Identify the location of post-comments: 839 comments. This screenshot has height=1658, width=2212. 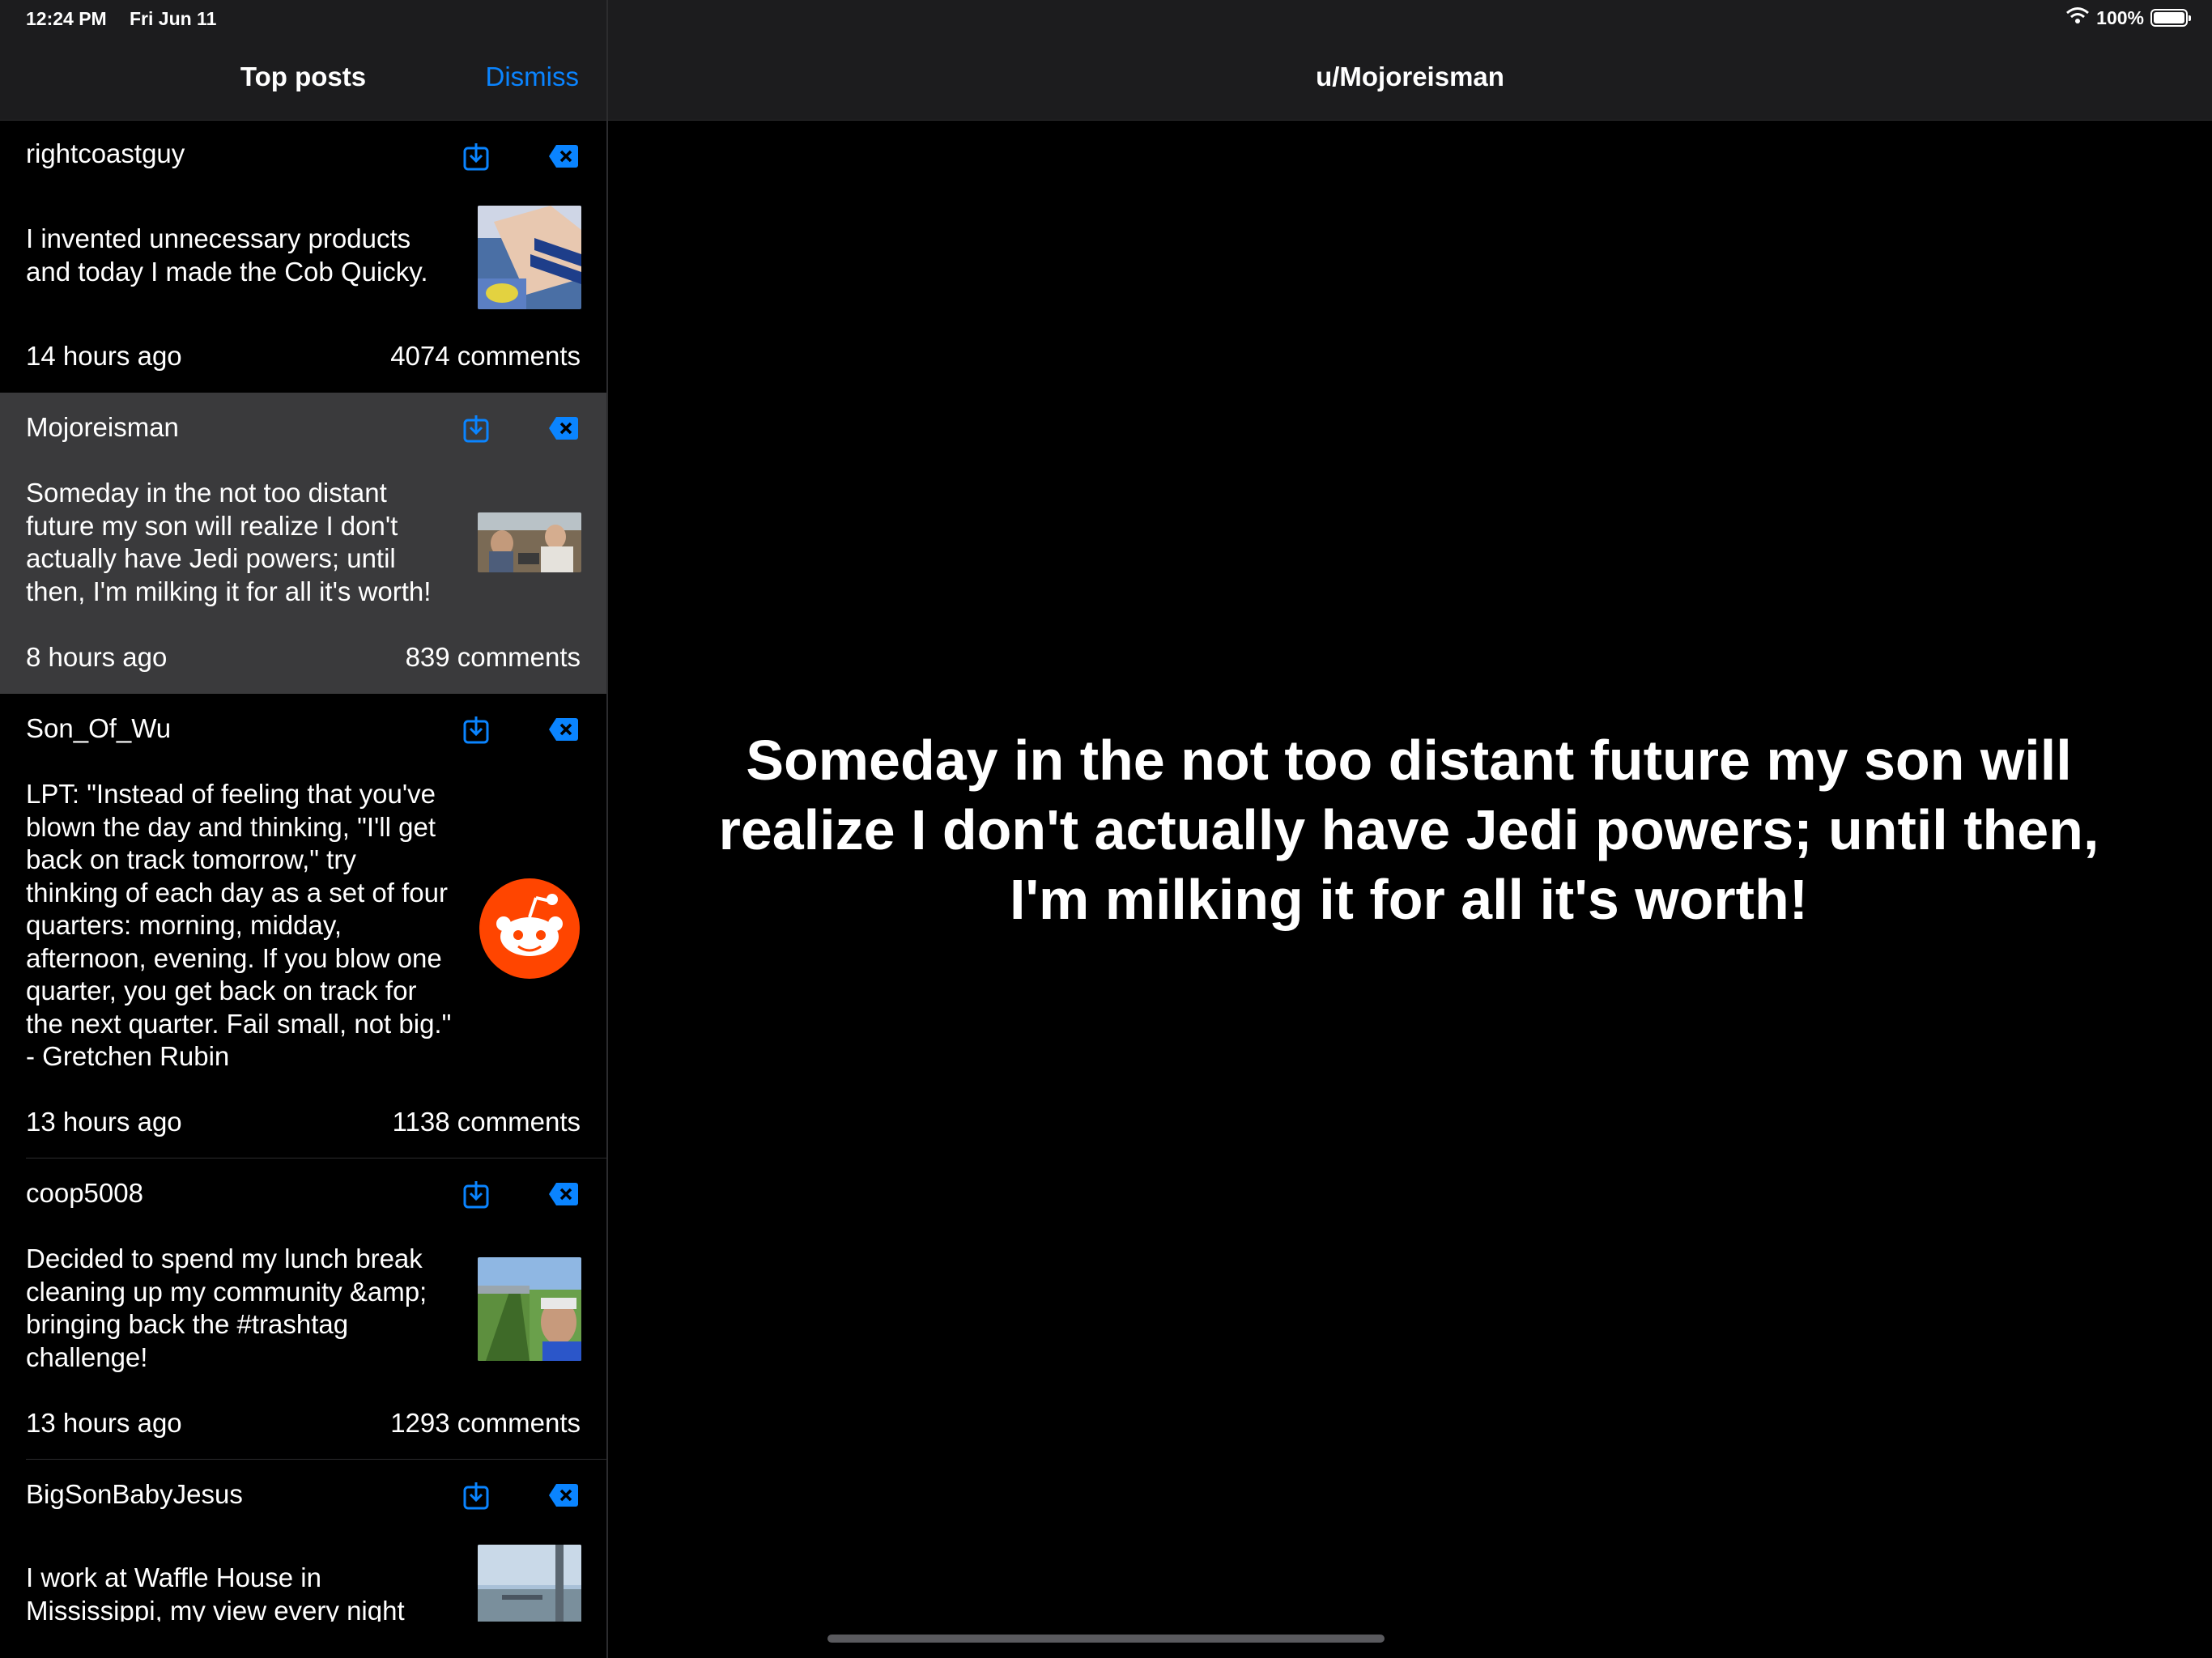
(493, 657).